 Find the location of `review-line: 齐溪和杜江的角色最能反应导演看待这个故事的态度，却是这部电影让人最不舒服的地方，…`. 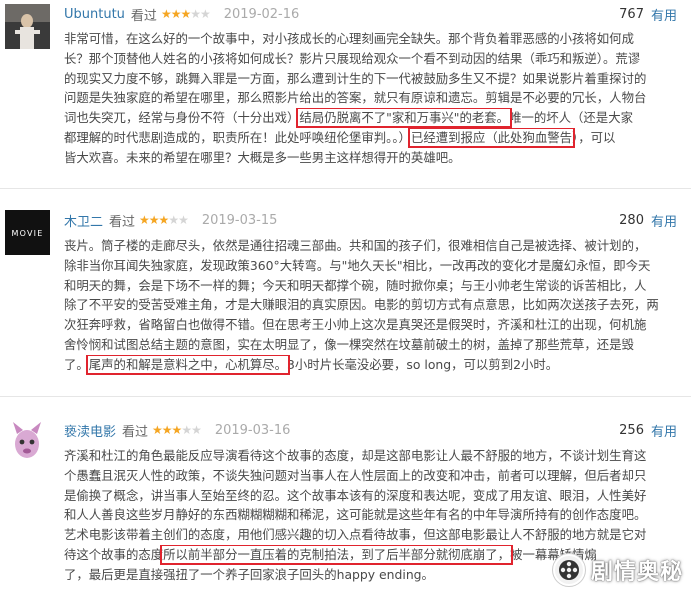

review-line: 齐溪和杜江的角色最能反应导演看待这个故事的态度，却是这部电影让人最不舒服的地方，… is located at coordinates (355, 455).